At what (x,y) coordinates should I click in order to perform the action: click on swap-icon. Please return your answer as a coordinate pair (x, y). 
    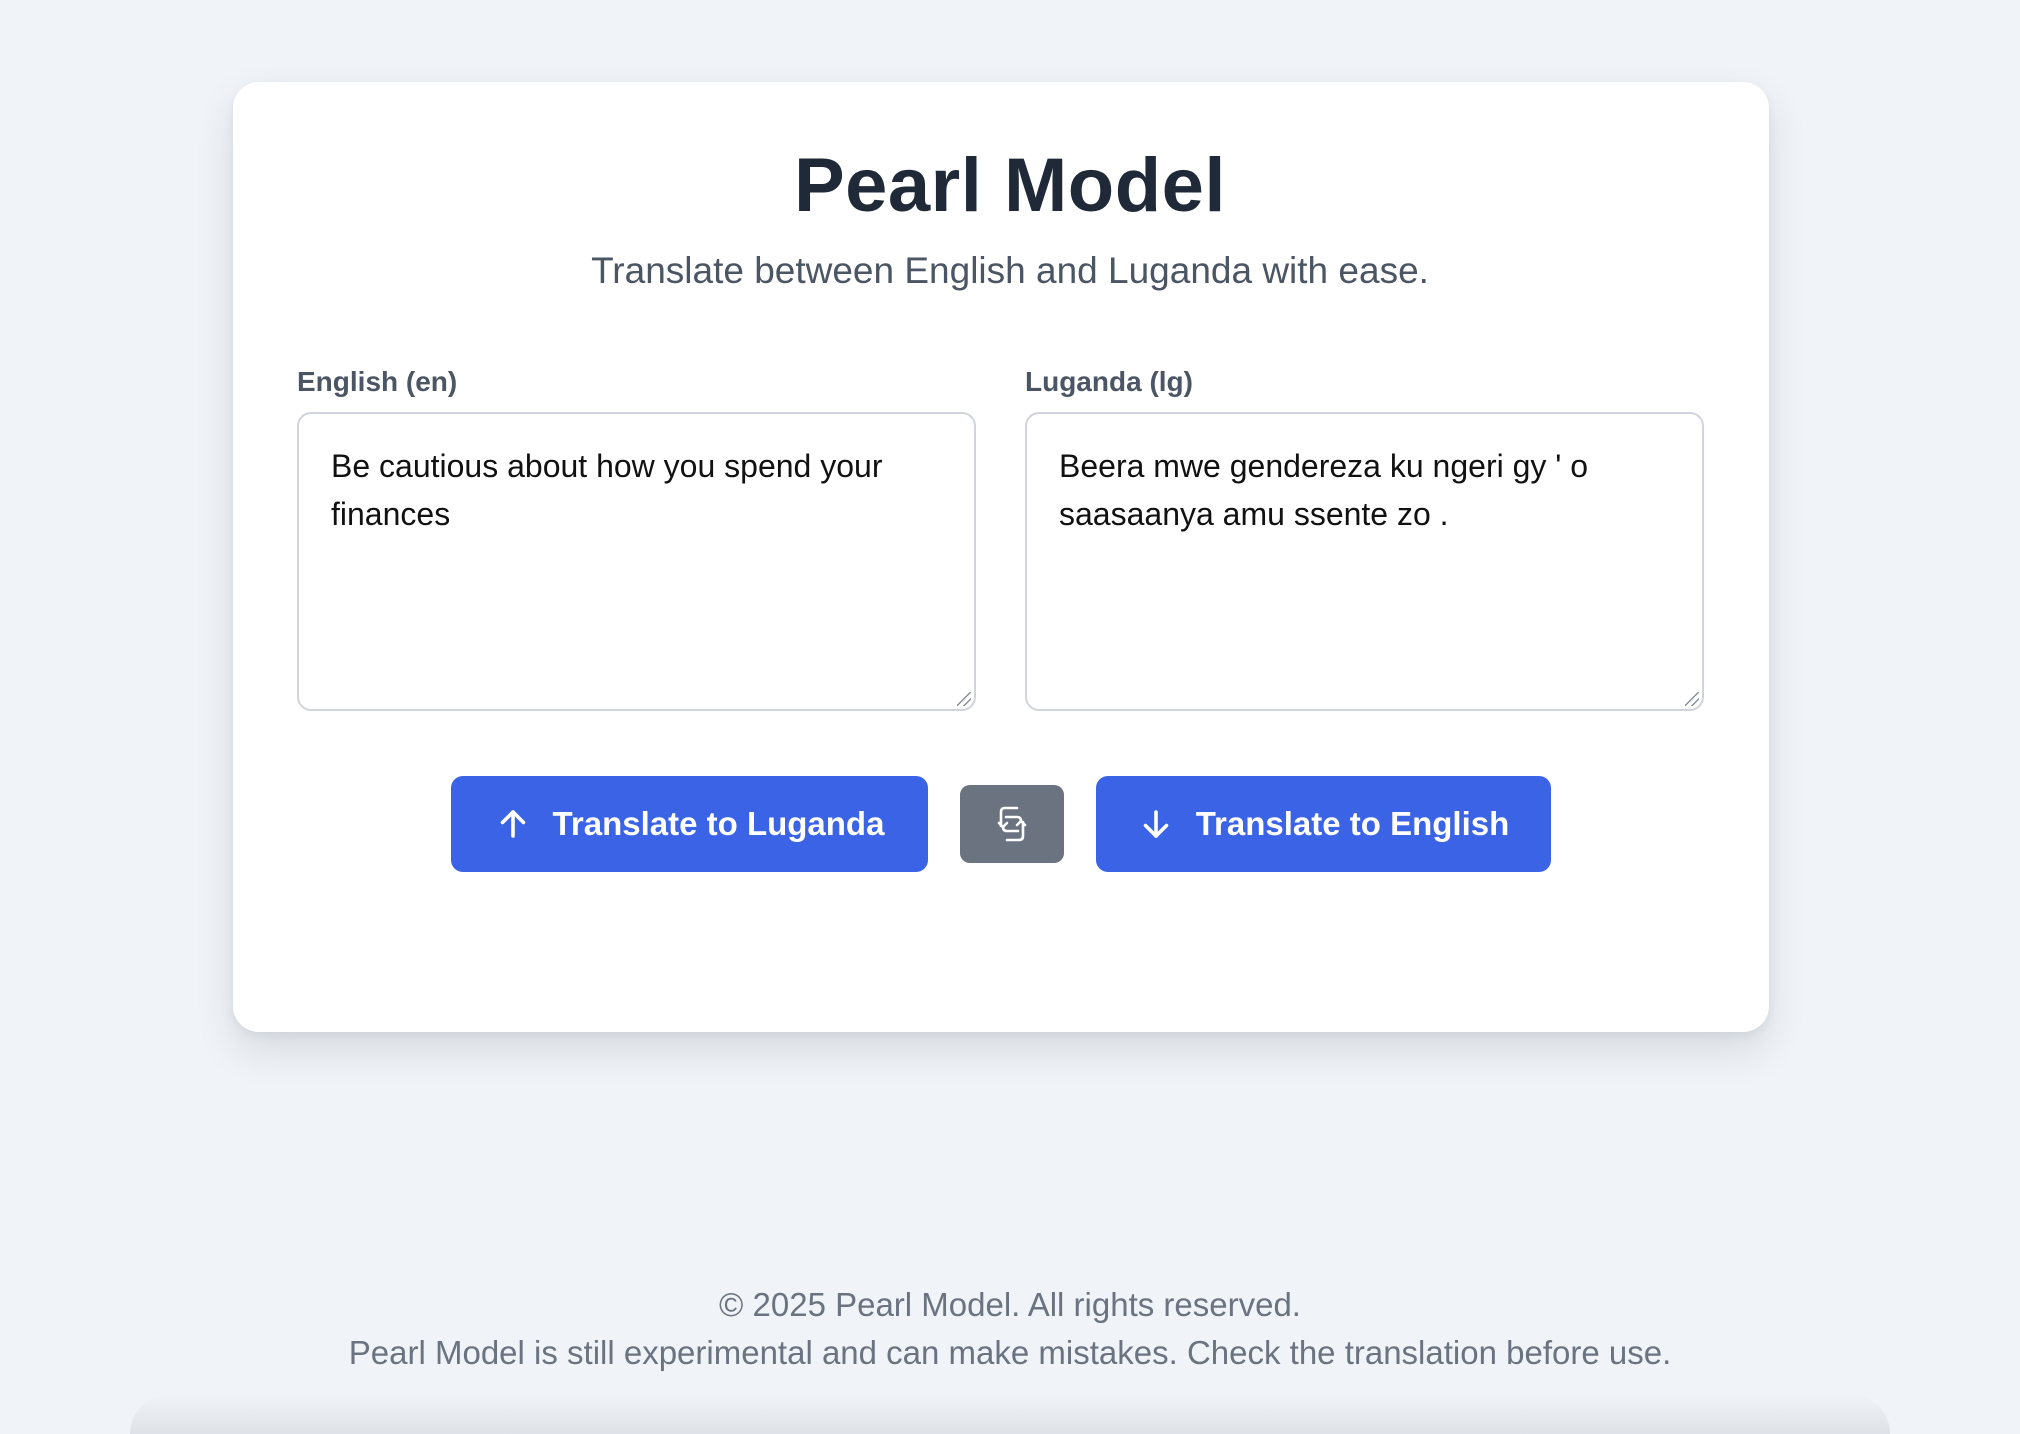
    Looking at the image, I should click on (1012, 824).